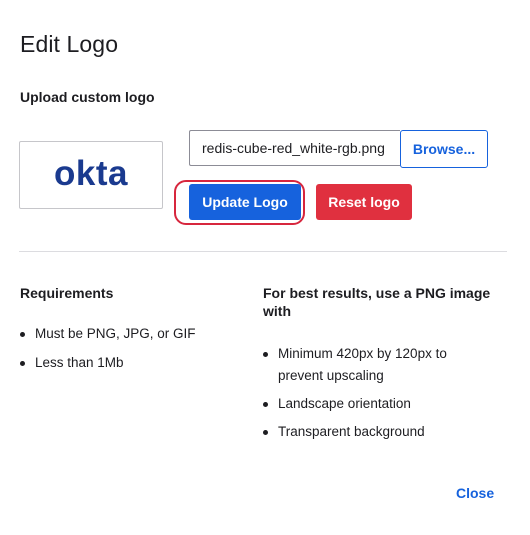 Image resolution: width=530 pixels, height=535 pixels. What do you see at coordinates (370, 404) in the screenshot?
I see `list-item: Landscape orientation` at bounding box center [370, 404].